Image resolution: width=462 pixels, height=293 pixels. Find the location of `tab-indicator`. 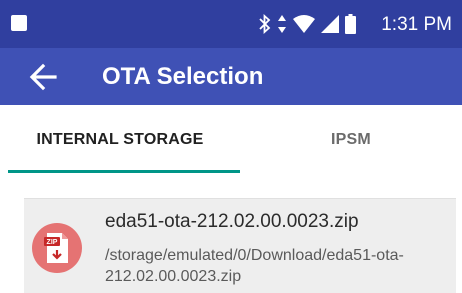

tab-indicator is located at coordinates (124, 171).